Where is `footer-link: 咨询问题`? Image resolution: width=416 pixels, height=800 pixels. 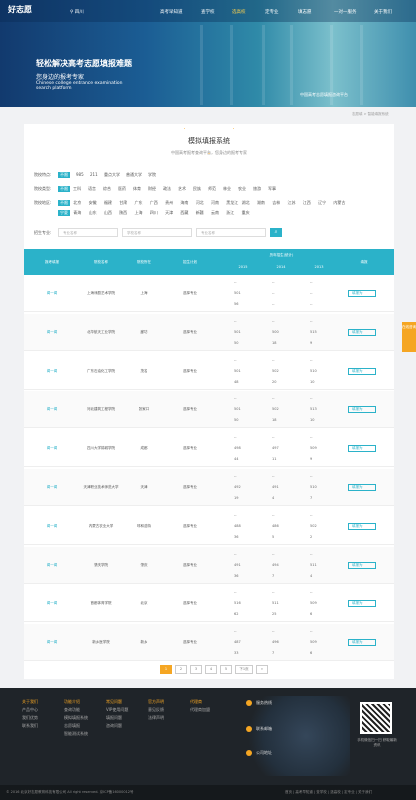 footer-link: 咨询问题 is located at coordinates (117, 726).